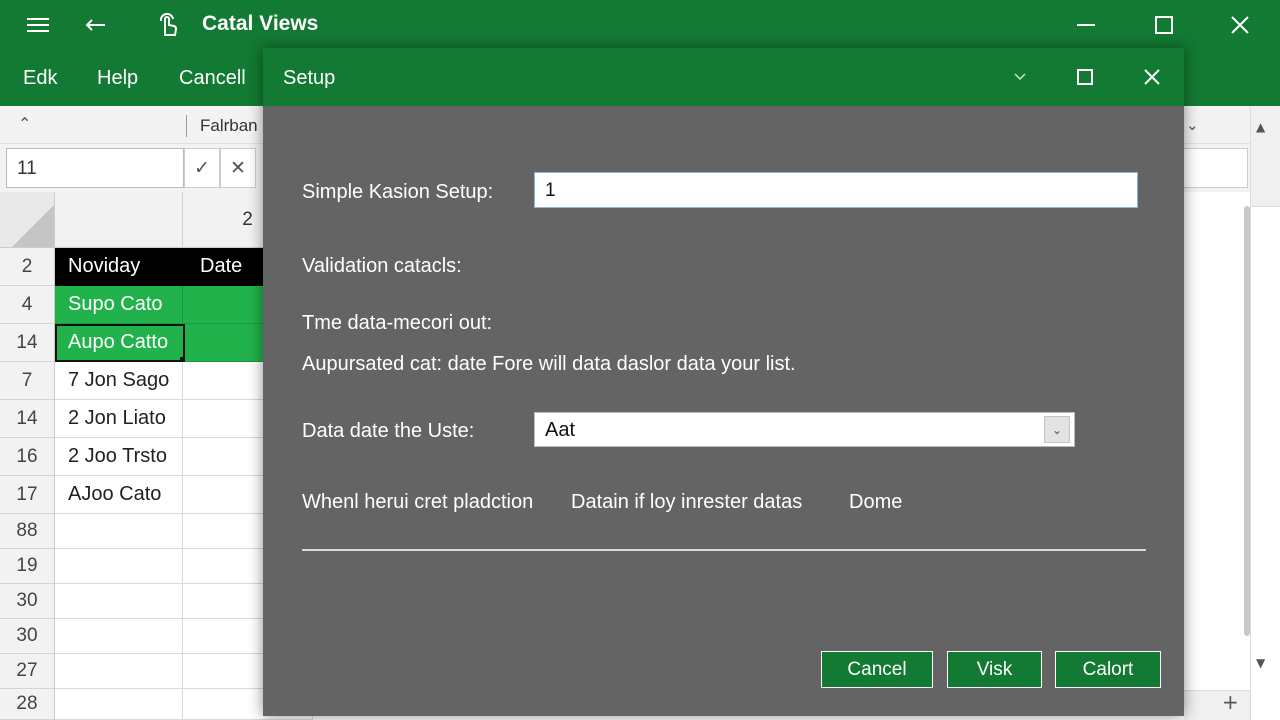  I want to click on scroll-down-arrow-icon: ▼, so click(1260, 663).